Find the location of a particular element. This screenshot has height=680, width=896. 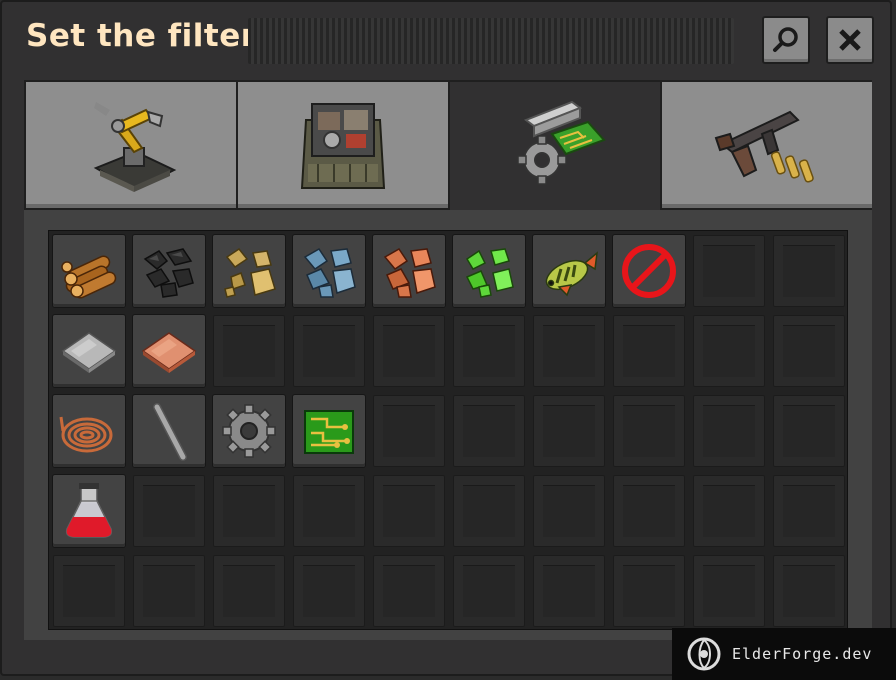

item-slot-stone is located at coordinates (249, 271).